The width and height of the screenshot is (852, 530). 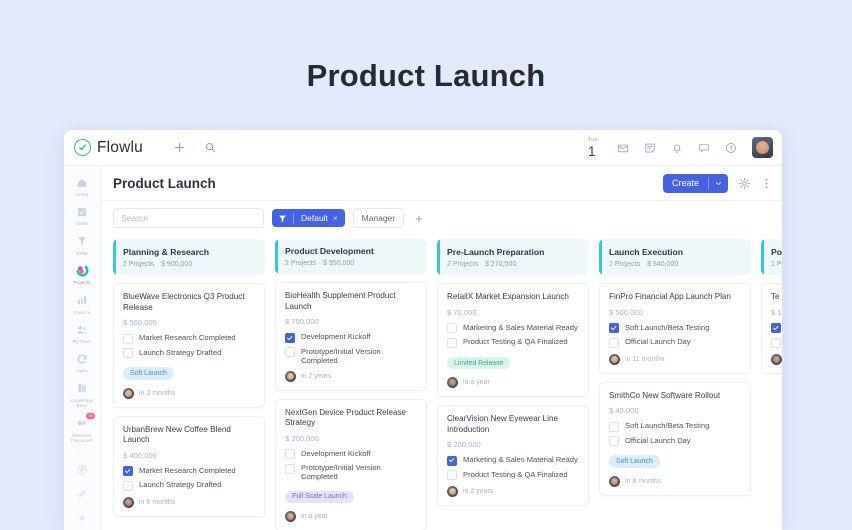 What do you see at coordinates (731, 148) in the screenshot?
I see `help-icon` at bounding box center [731, 148].